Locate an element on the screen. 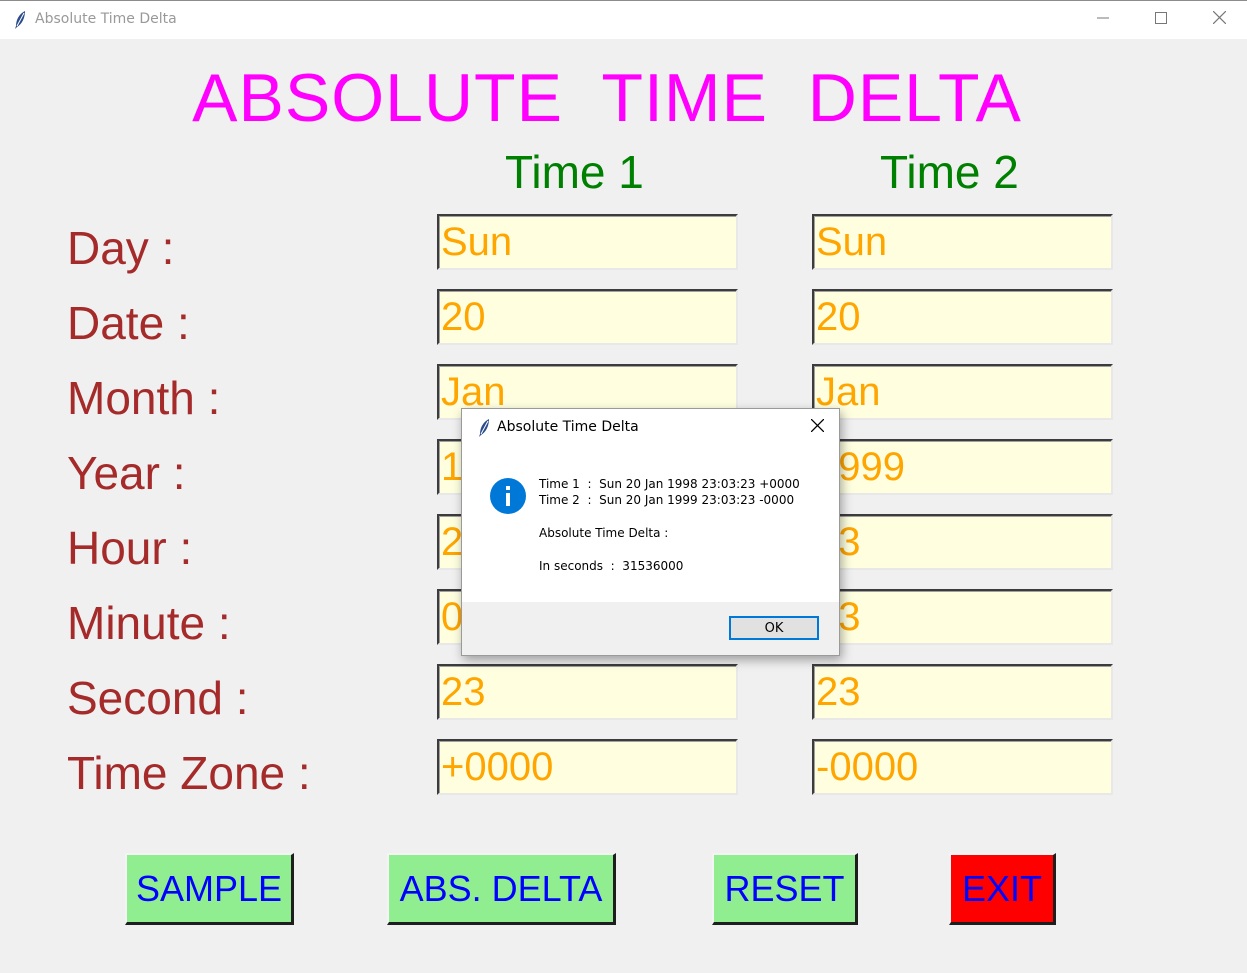 This screenshot has width=1247, height=973. title-bar: Absolute Time Delta is located at coordinates (623, 20).